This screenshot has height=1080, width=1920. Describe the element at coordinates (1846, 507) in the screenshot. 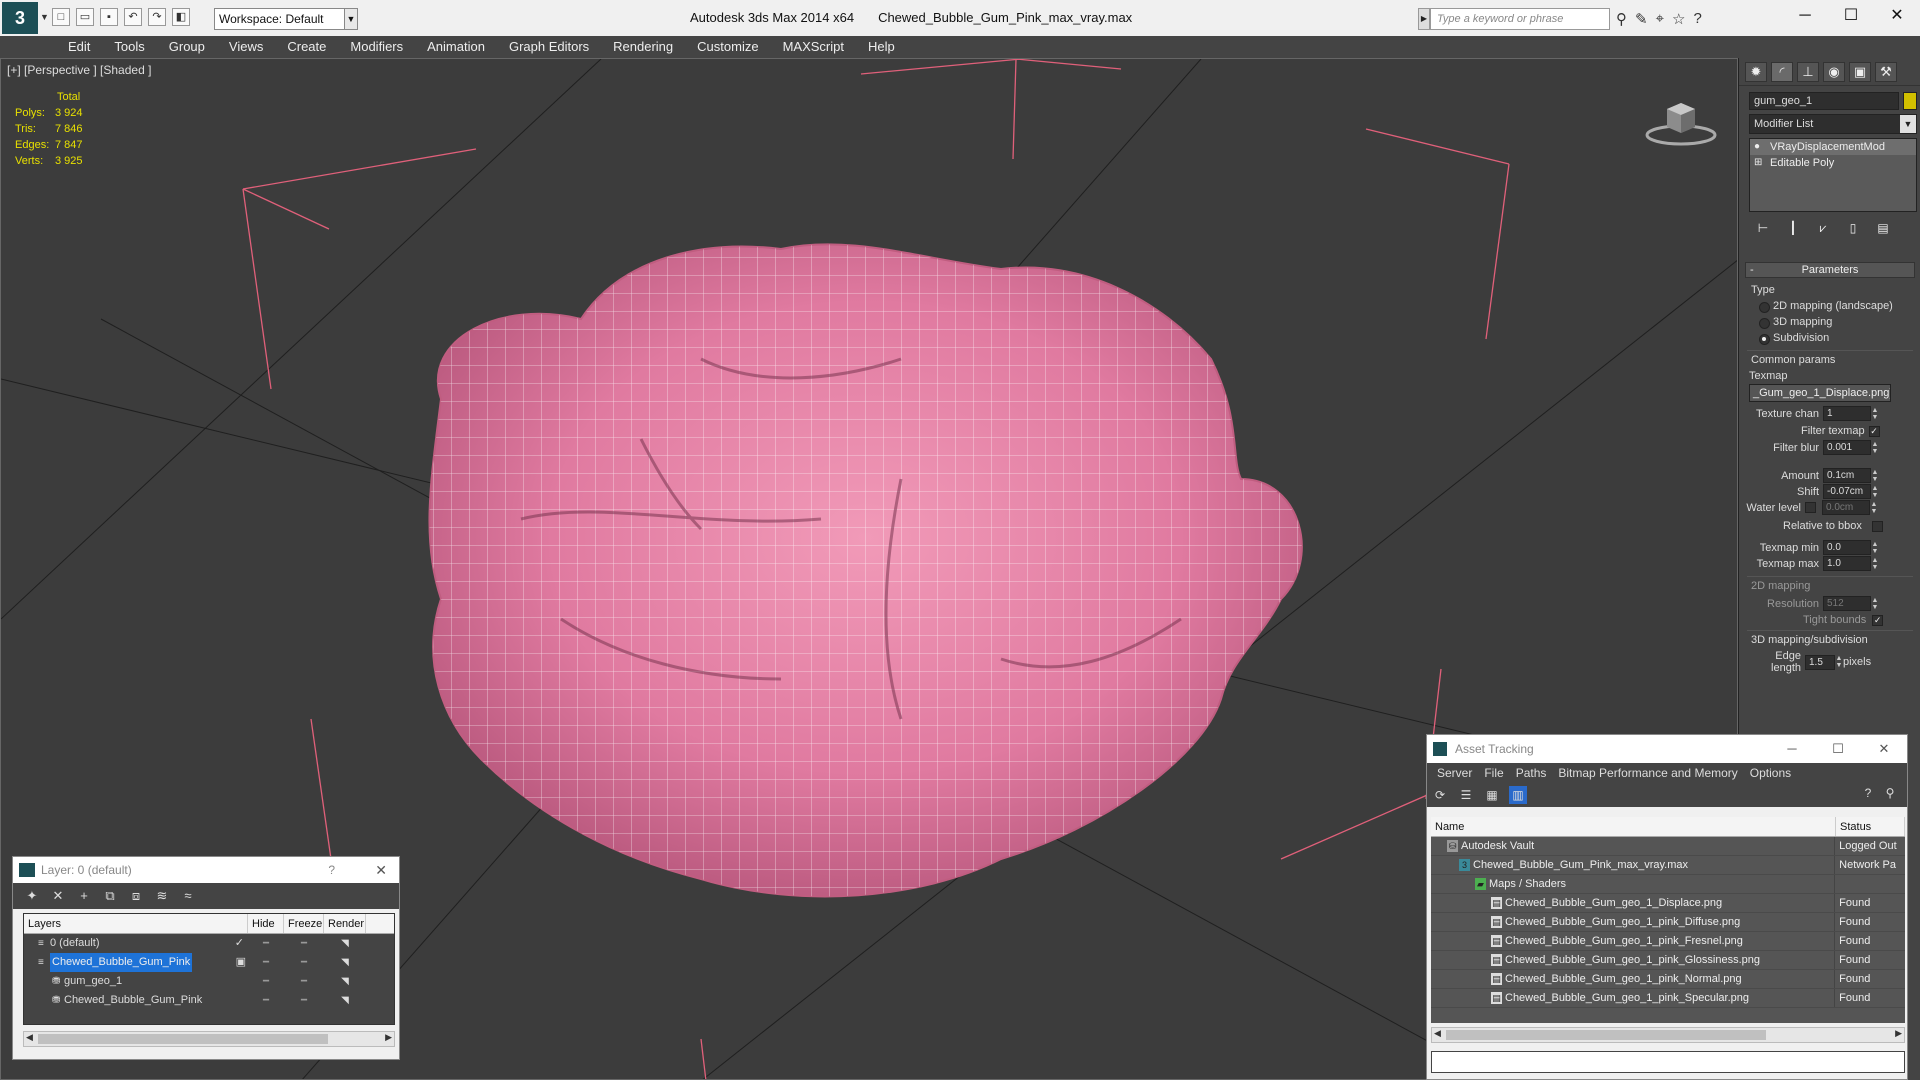

I see `water-level-input: 0.0cm` at that location.